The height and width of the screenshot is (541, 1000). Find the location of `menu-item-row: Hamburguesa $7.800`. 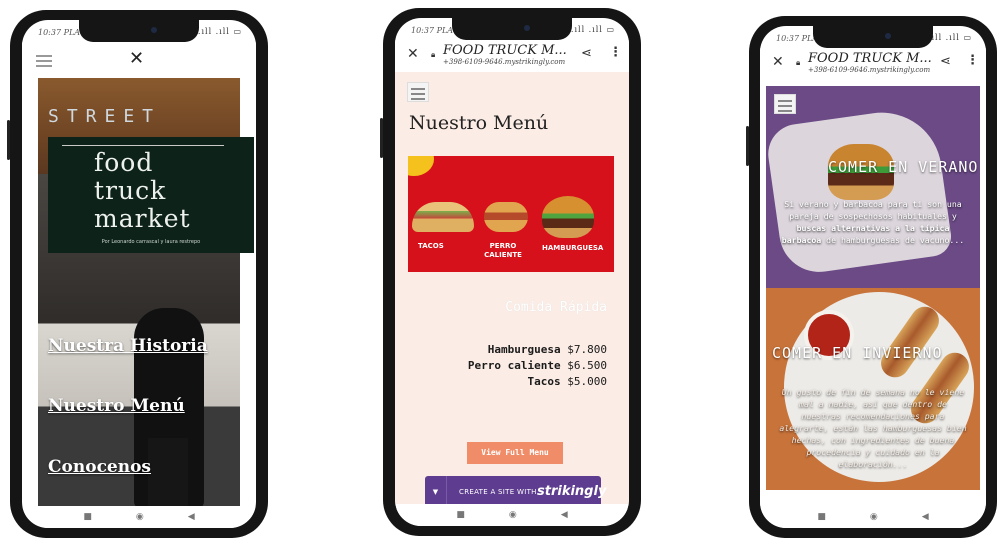

menu-item-row: Hamburguesa $7.800 is located at coordinates (547, 349).